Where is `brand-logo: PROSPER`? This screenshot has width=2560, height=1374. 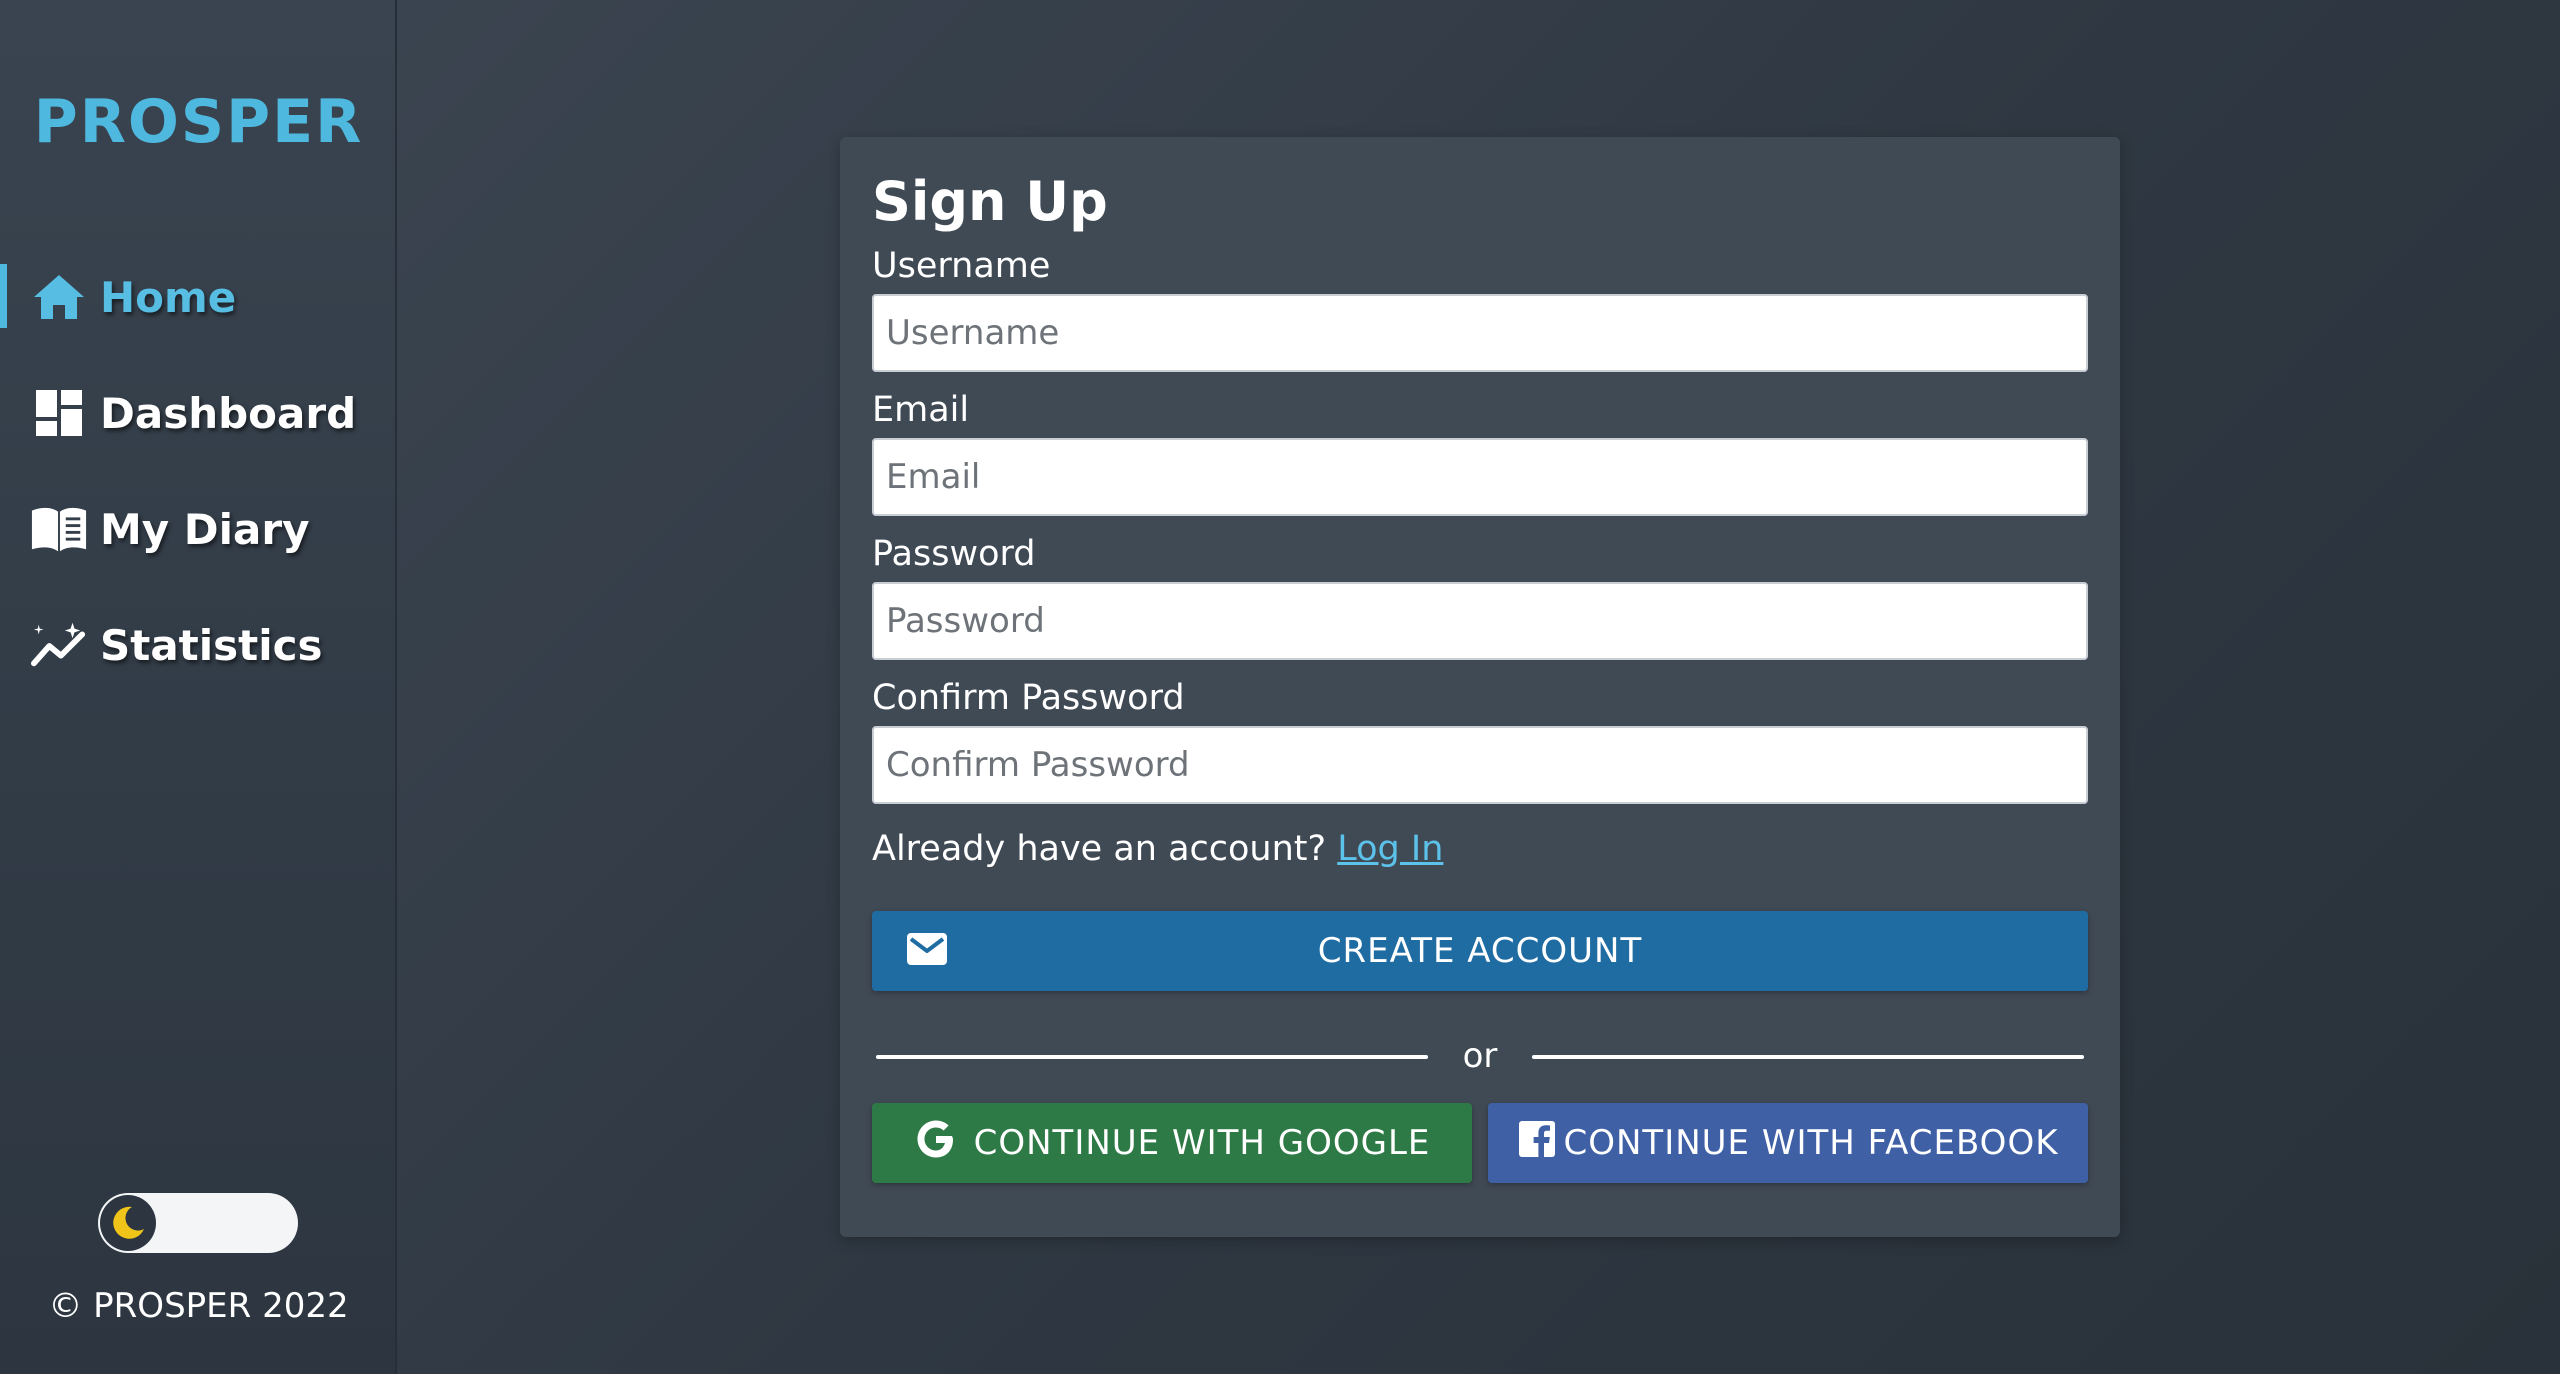
brand-logo: PROSPER is located at coordinates (198, 122).